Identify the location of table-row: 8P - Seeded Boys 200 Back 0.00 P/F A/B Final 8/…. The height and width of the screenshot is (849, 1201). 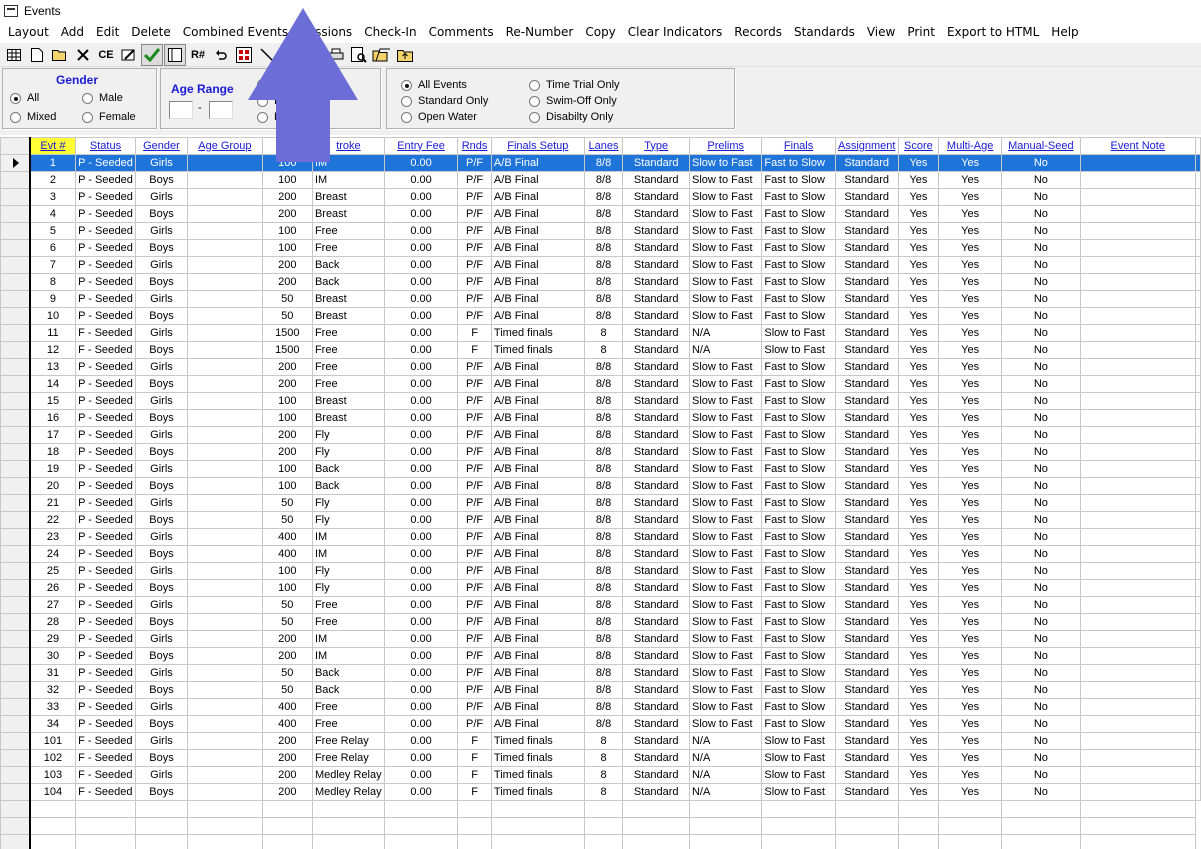
(600, 282).